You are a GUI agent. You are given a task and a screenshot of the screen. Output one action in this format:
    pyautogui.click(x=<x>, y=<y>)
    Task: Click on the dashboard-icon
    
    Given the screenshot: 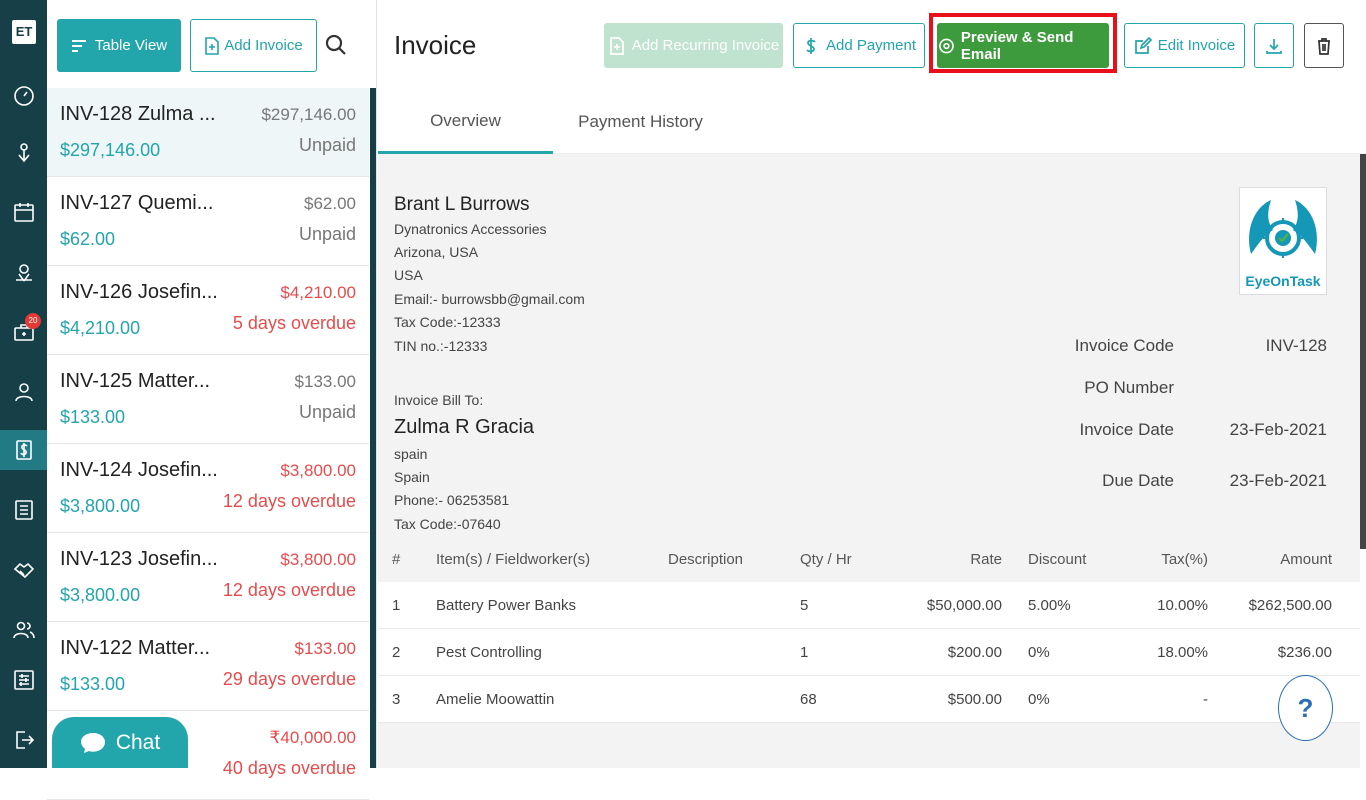 What is the action you would take?
    pyautogui.click(x=23, y=96)
    